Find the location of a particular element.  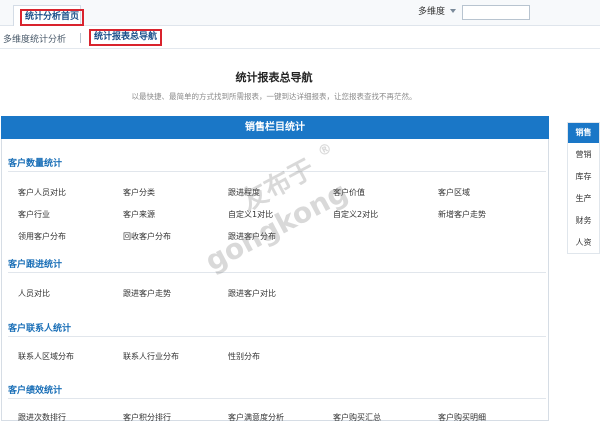

report-link: 客户分类 is located at coordinates (139, 192).